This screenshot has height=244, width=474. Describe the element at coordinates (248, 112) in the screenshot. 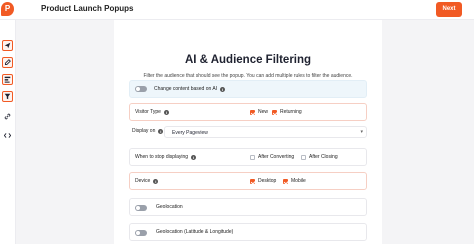

I see `visitor-type-row: Visitor Type i New Returning` at that location.